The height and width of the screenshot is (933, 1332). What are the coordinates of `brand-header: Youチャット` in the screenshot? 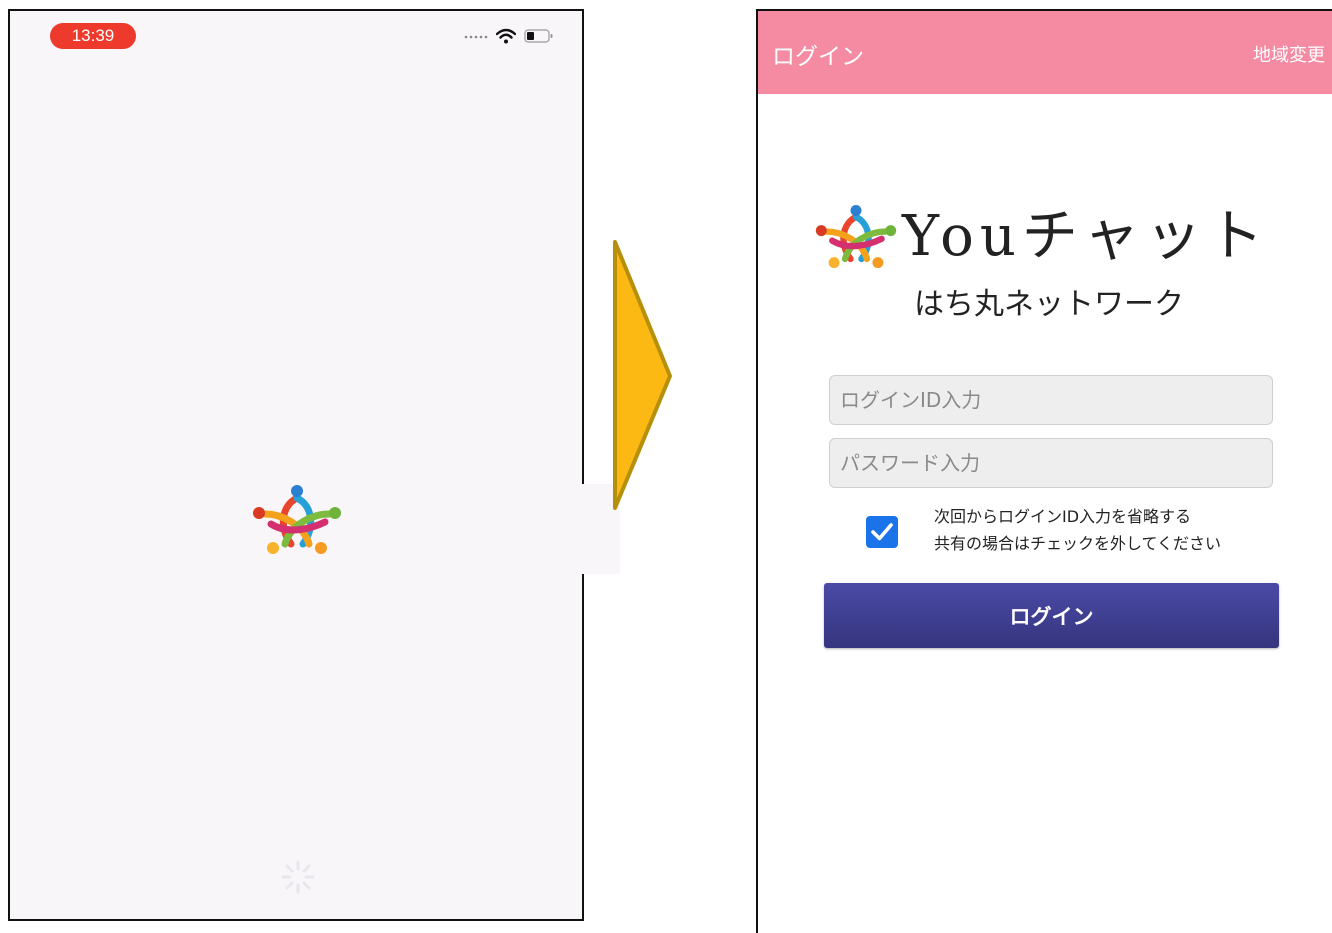 It's located at (1041, 237).